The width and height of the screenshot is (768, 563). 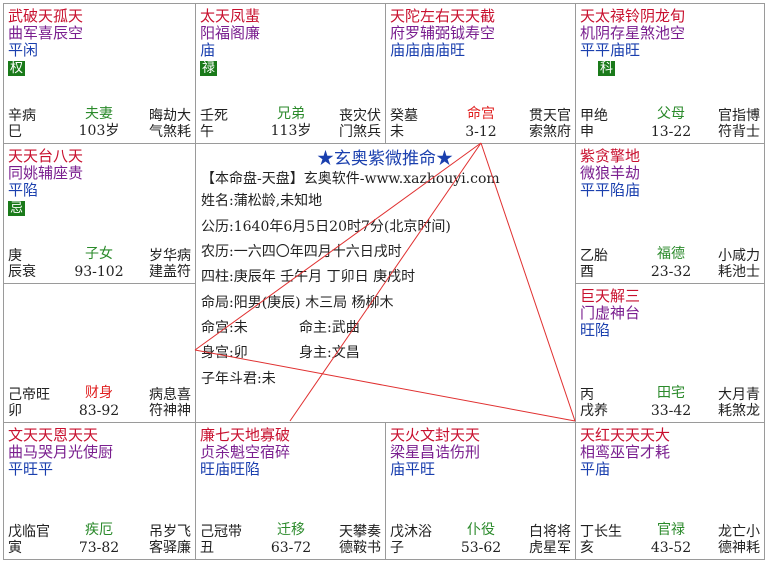 I want to click on line-ming-to-cai, so click(x=338, y=246).